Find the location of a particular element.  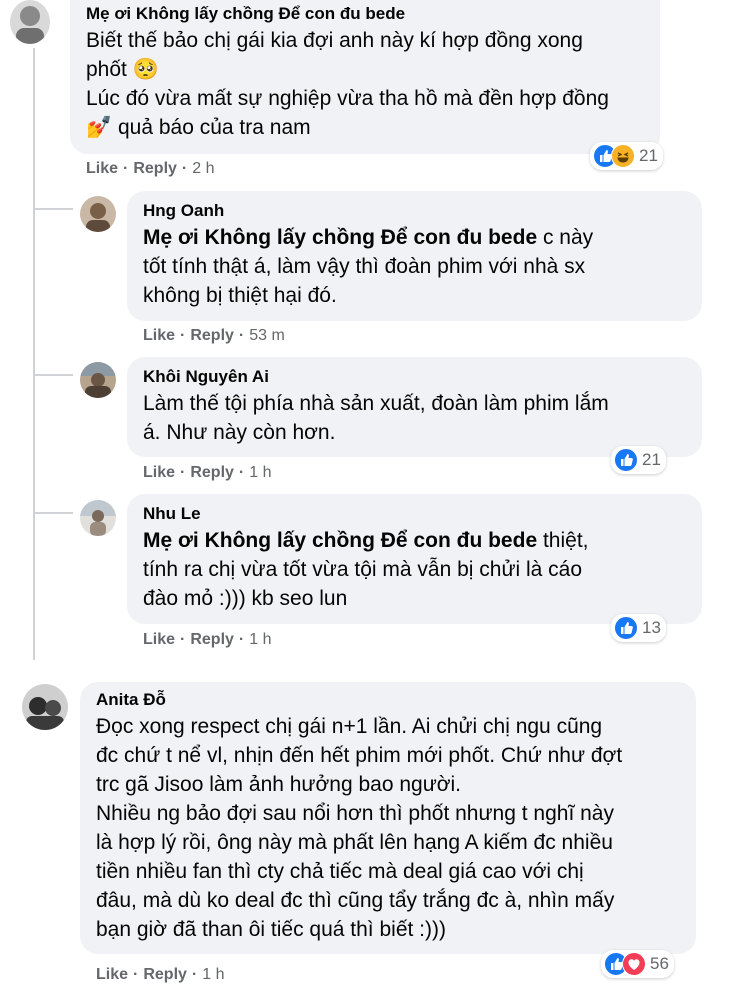

thread-line-vertical is located at coordinates (34, 354).